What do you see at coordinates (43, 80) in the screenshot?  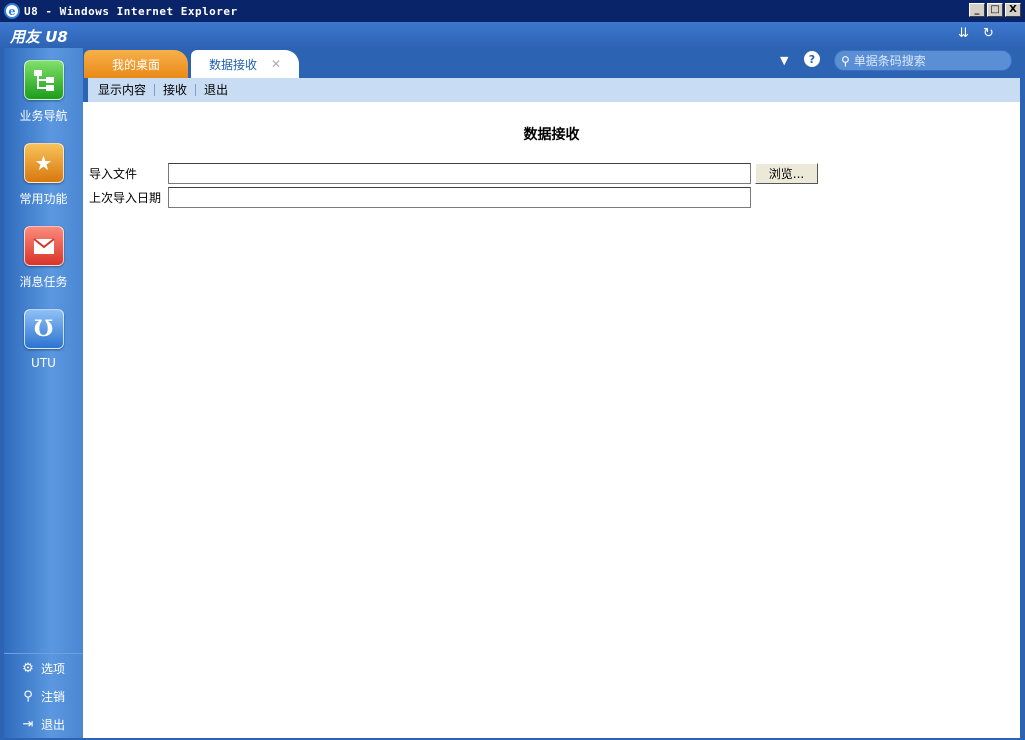 I see `org-chart-icon` at bounding box center [43, 80].